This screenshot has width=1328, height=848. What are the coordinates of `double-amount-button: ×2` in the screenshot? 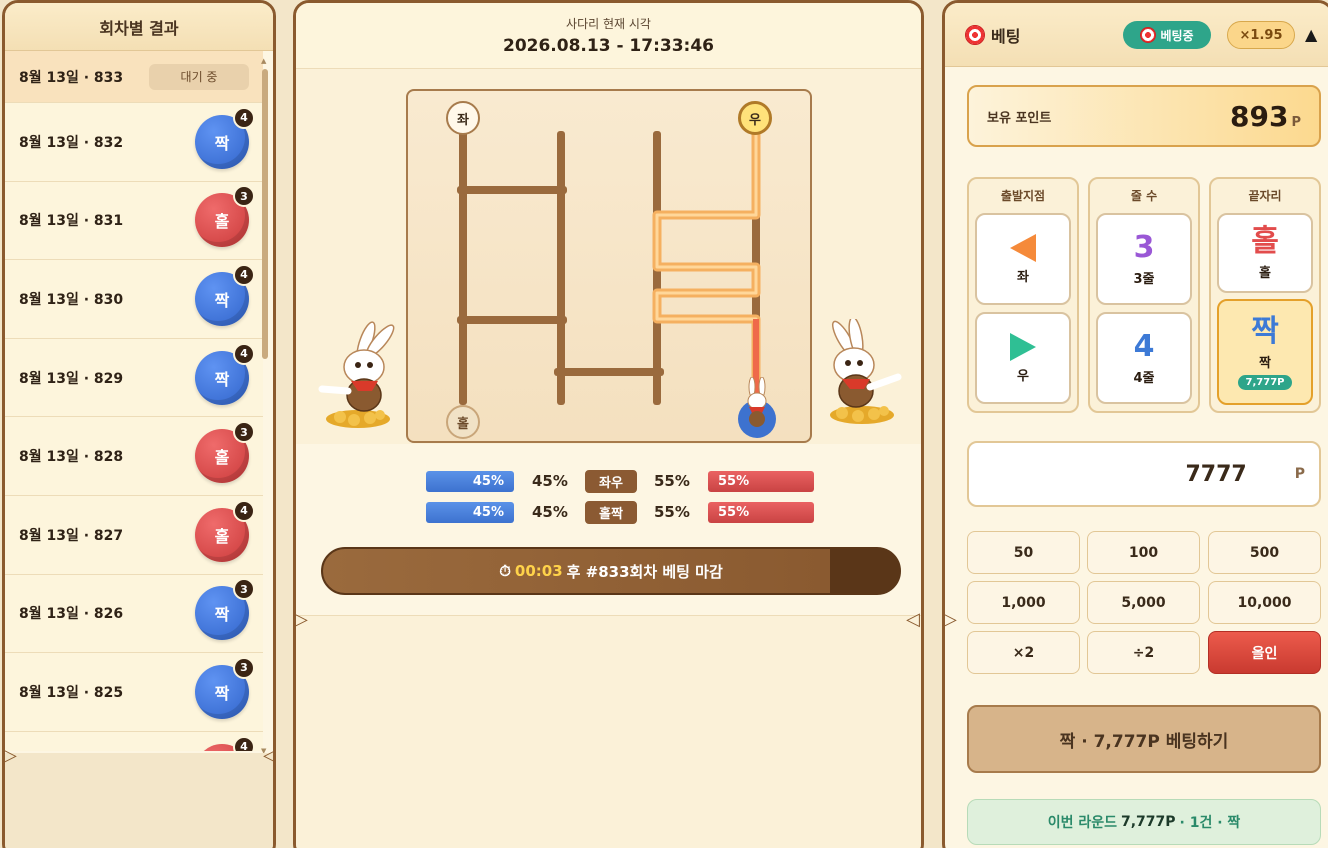 It's located at (1023, 652).